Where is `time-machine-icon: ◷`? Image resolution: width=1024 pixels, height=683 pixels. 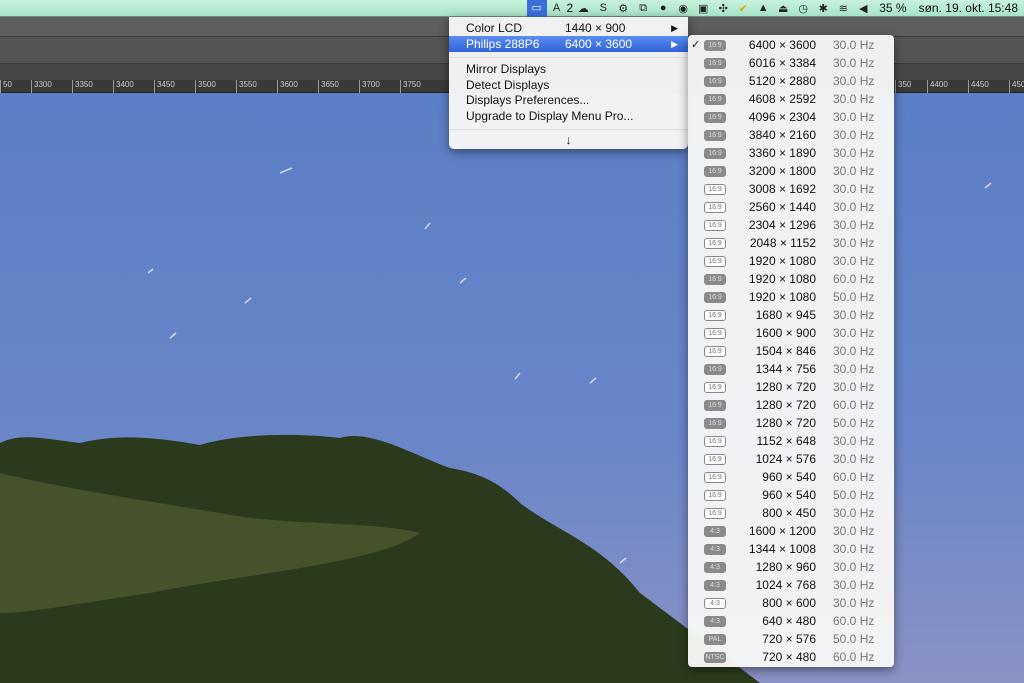
time-machine-icon: ◷ is located at coordinates (803, 8).